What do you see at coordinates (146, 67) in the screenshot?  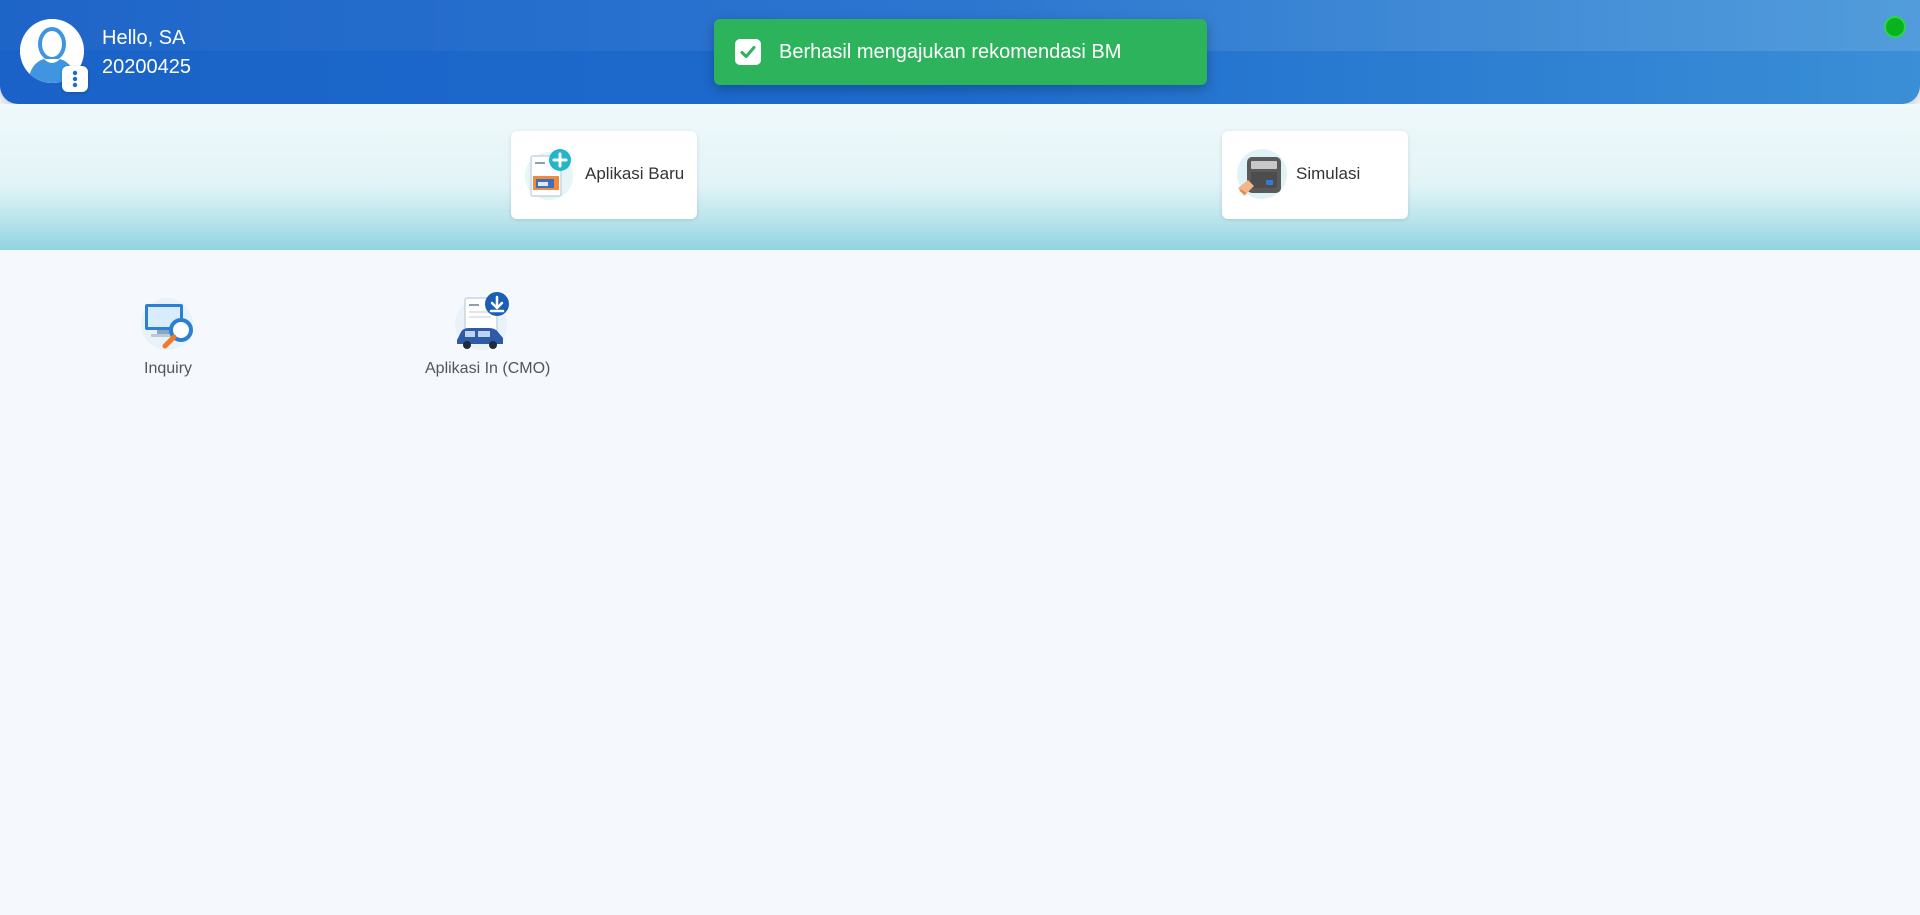 I see `user-id-text: 20200425` at bounding box center [146, 67].